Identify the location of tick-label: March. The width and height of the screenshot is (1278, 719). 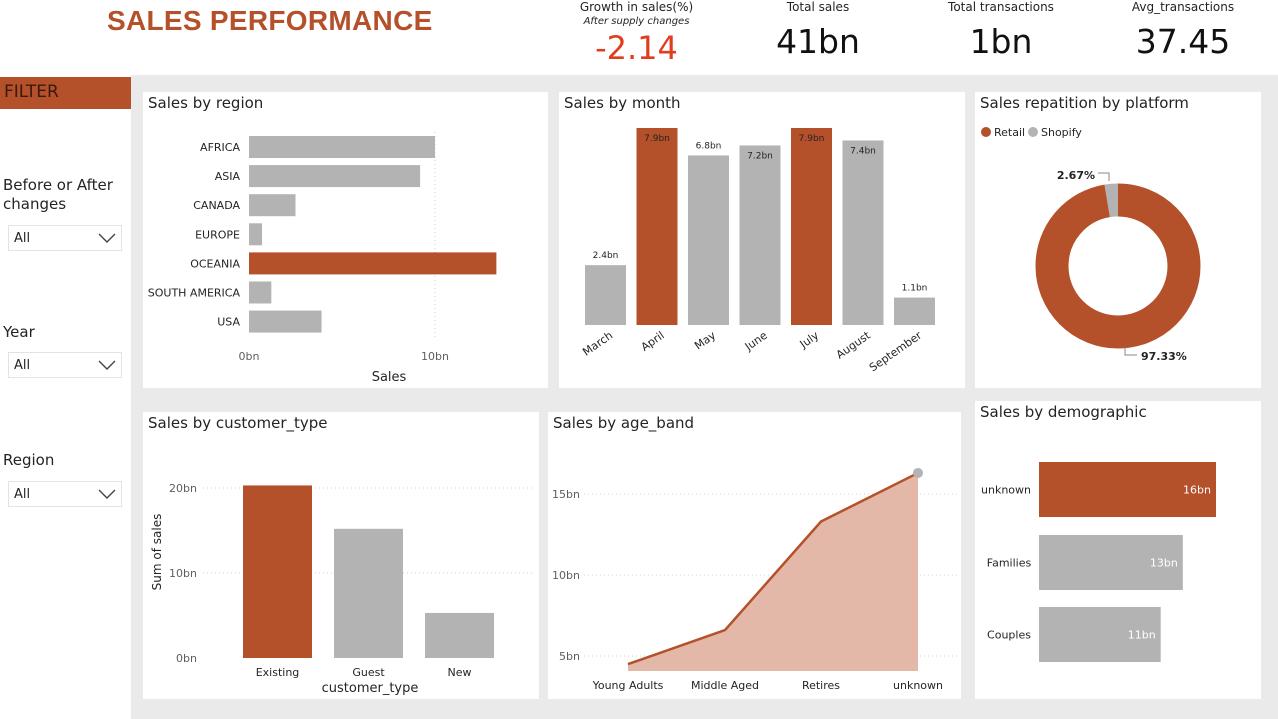
(597, 344).